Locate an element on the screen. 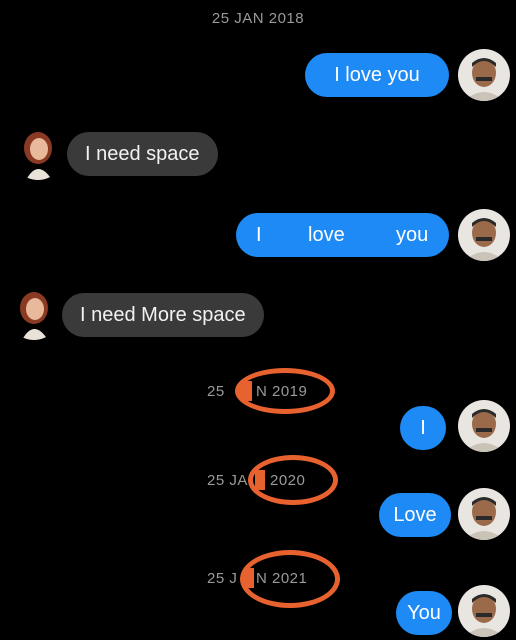 The image size is (516, 640). message-bubble-outgoing: You is located at coordinates (424, 613).